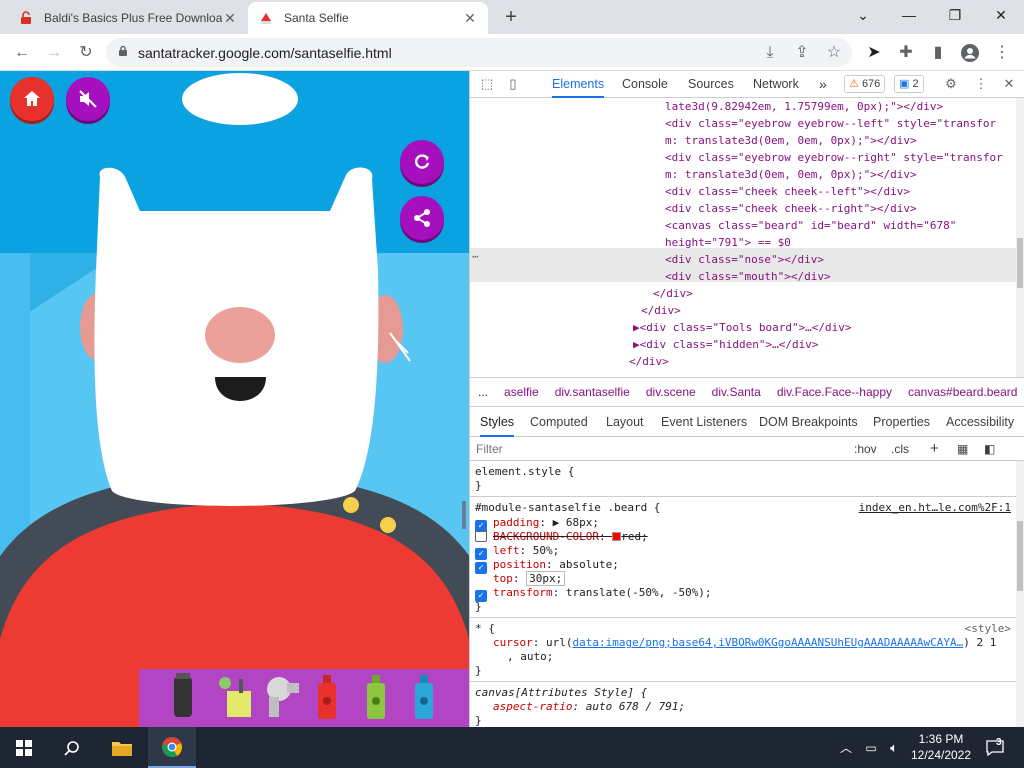  I want to click on forward-arrow-icon: →, so click(54, 53).